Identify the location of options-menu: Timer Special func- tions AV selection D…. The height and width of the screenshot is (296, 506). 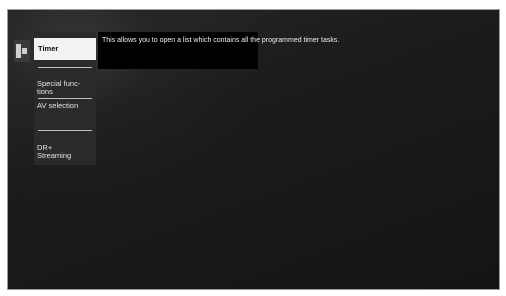
(65, 98).